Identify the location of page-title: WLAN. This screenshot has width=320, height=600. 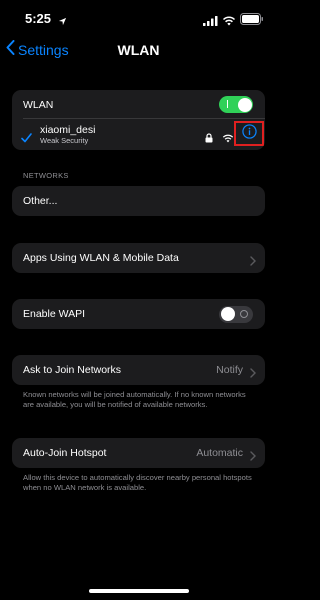
(138, 50).